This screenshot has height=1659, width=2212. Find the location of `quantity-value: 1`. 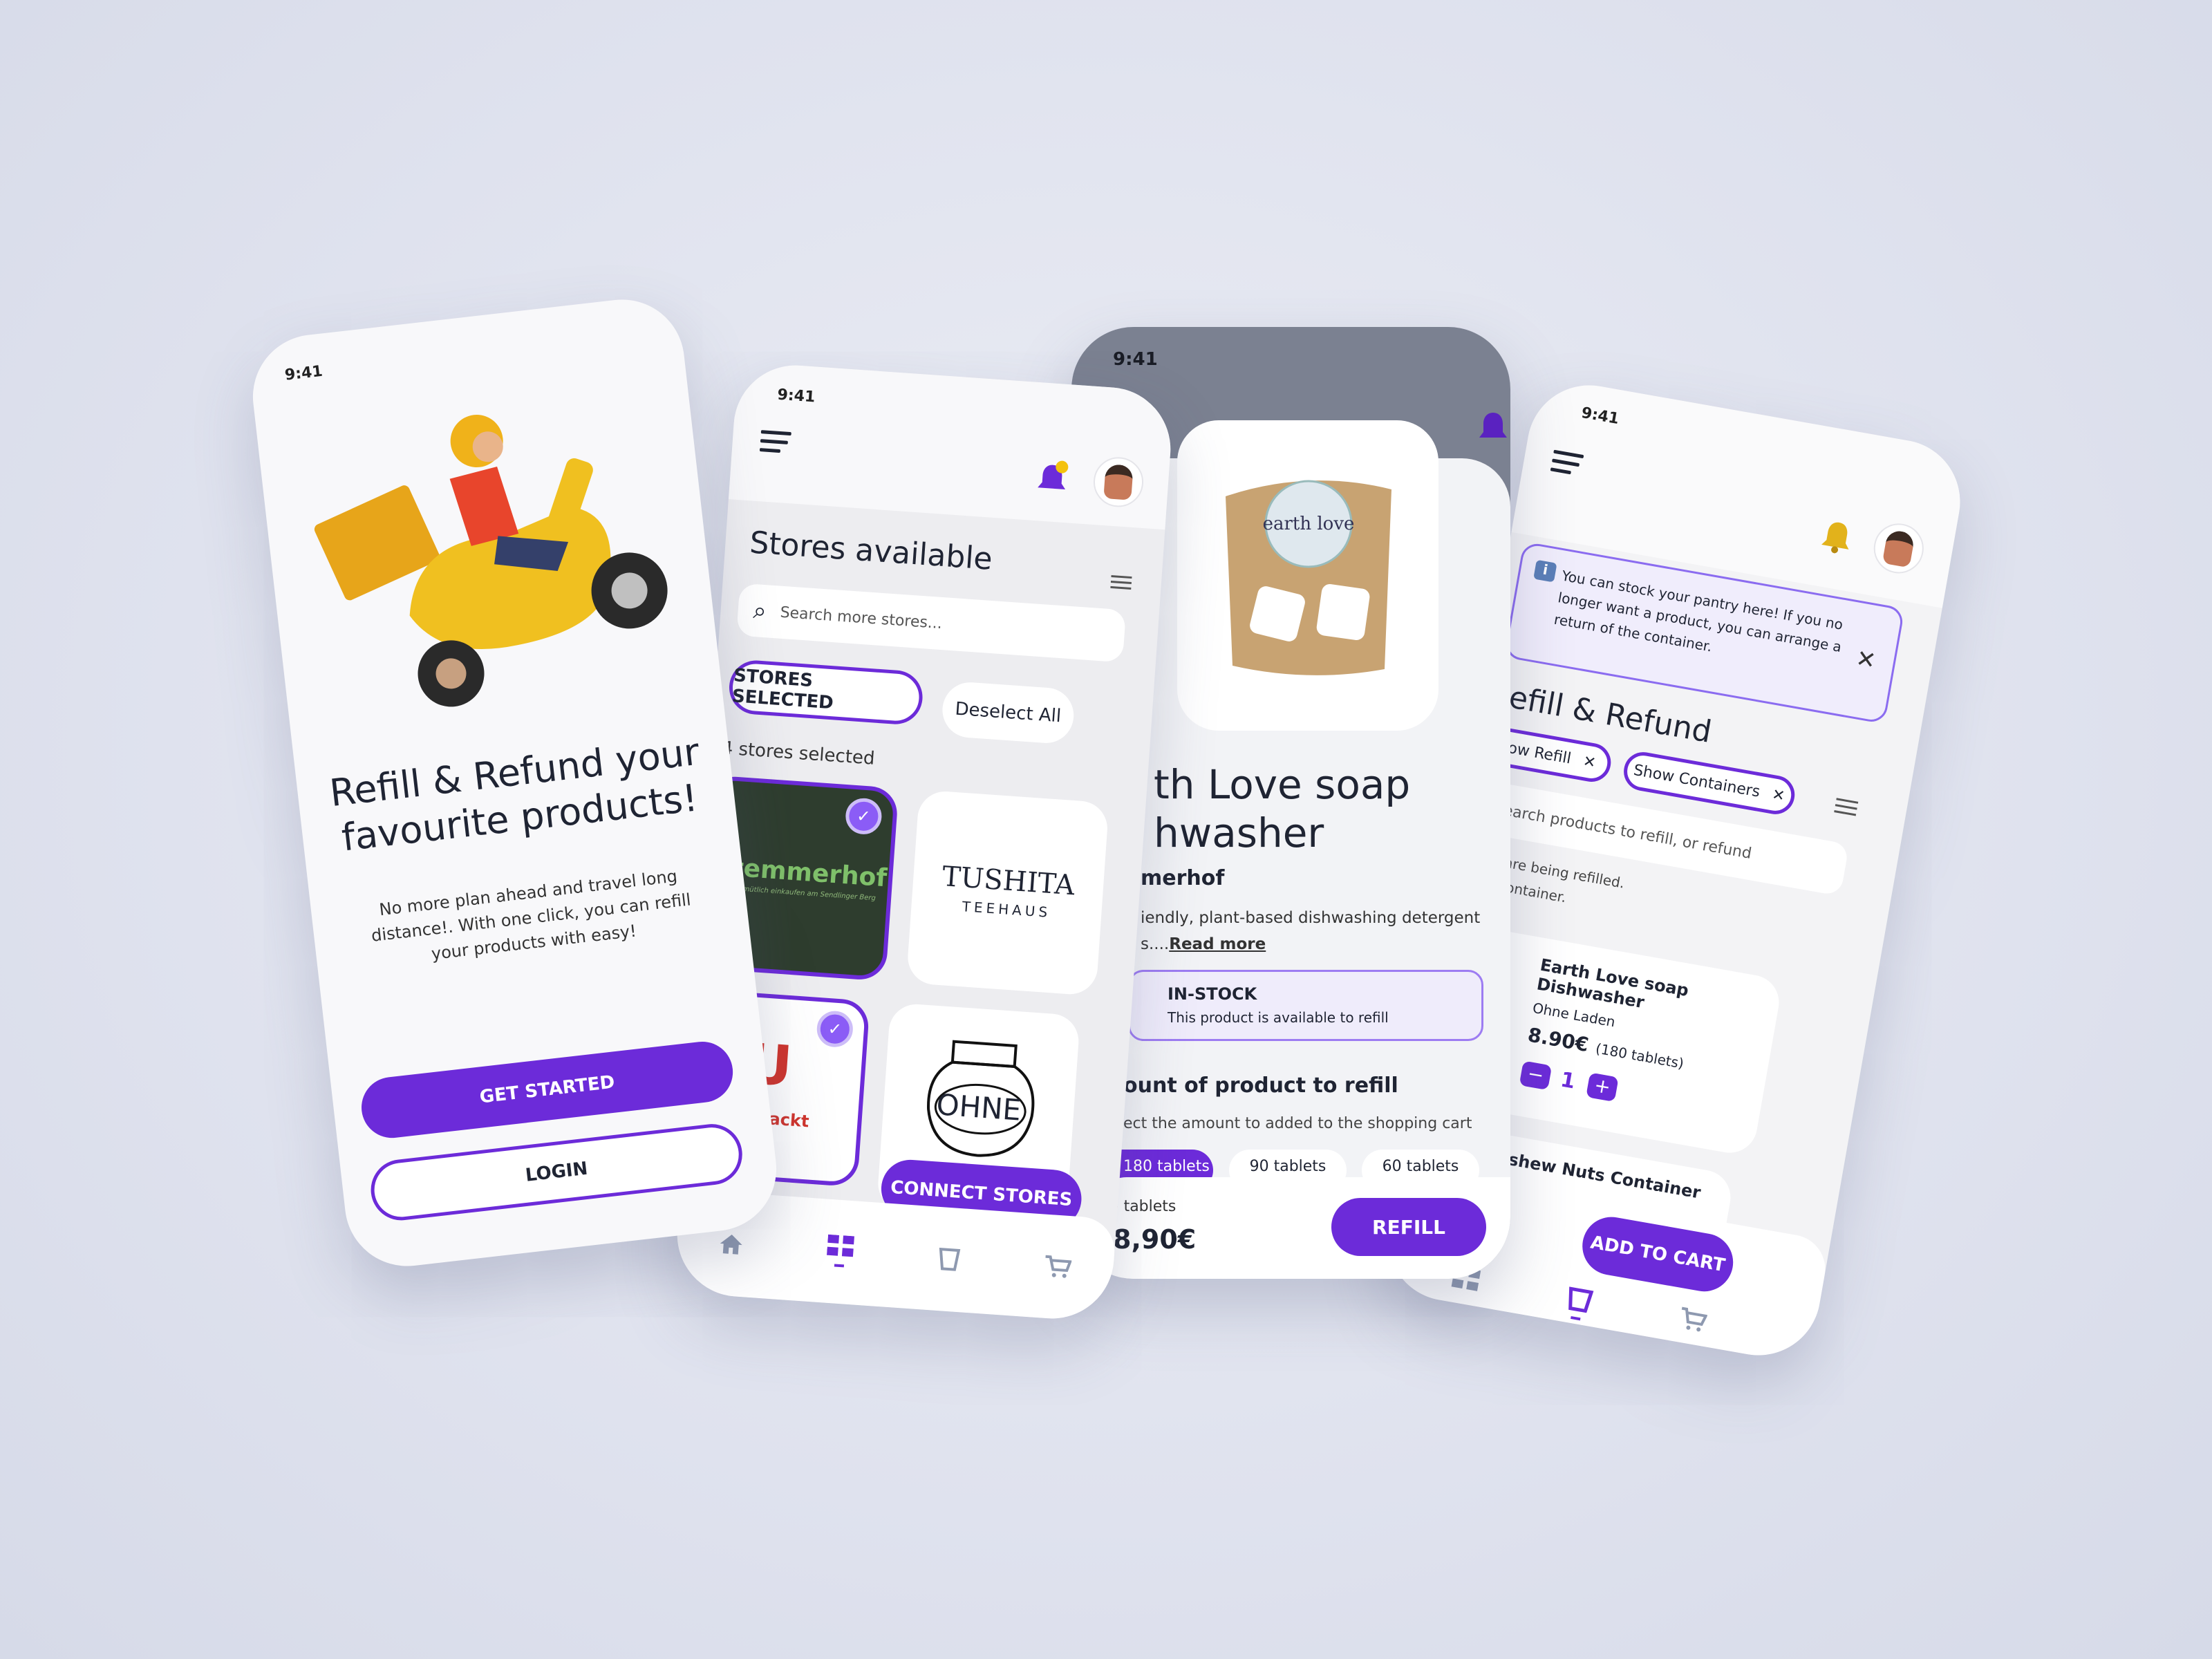

quantity-value: 1 is located at coordinates (1568, 1080).